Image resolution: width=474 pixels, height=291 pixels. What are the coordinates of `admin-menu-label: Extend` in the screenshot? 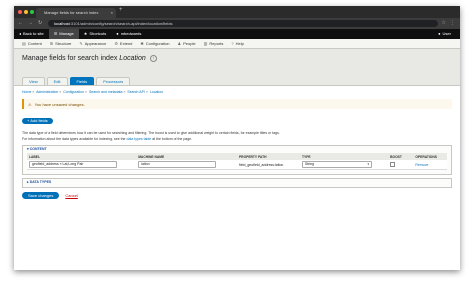 It's located at (126, 43).